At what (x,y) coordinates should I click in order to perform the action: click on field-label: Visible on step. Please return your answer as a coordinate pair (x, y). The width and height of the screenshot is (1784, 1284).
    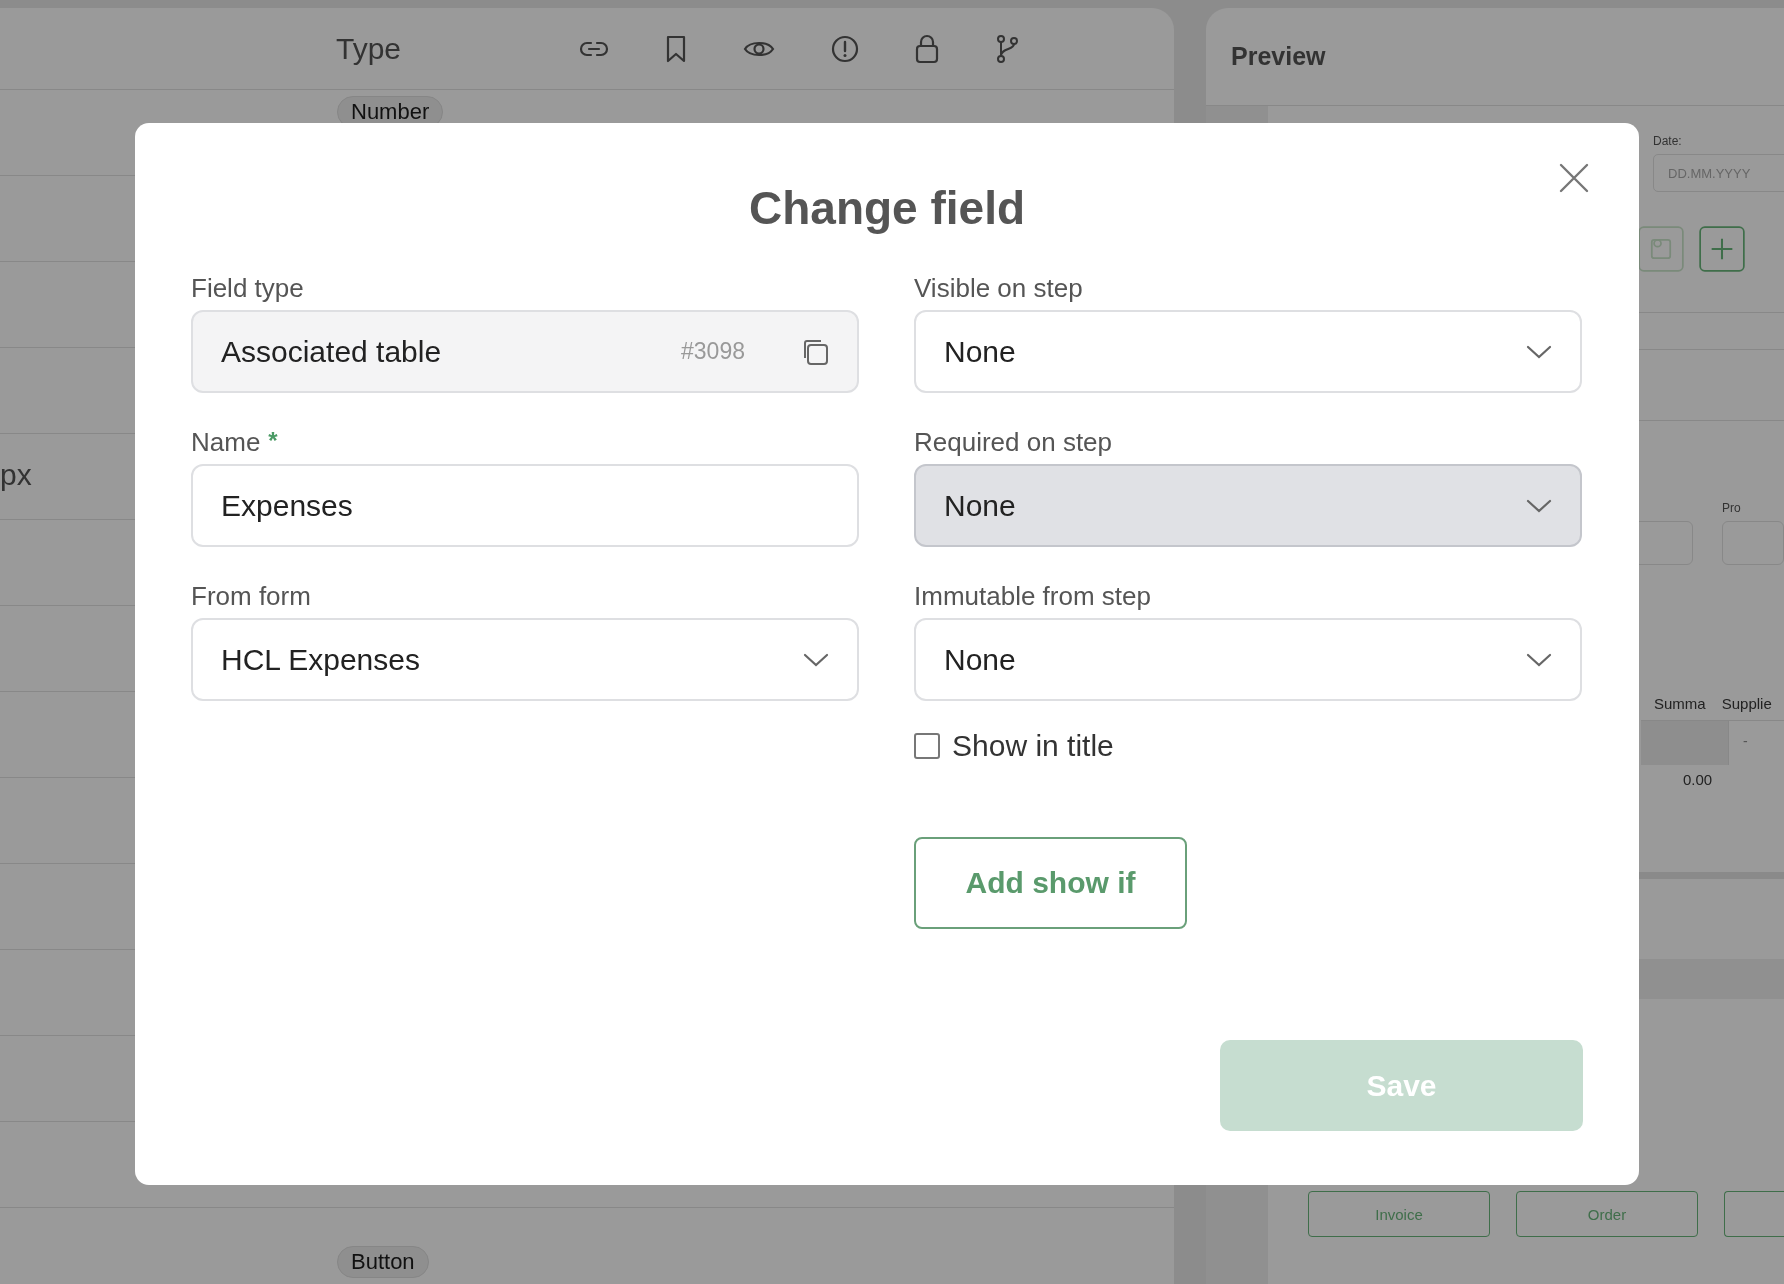
    Looking at the image, I should click on (998, 288).